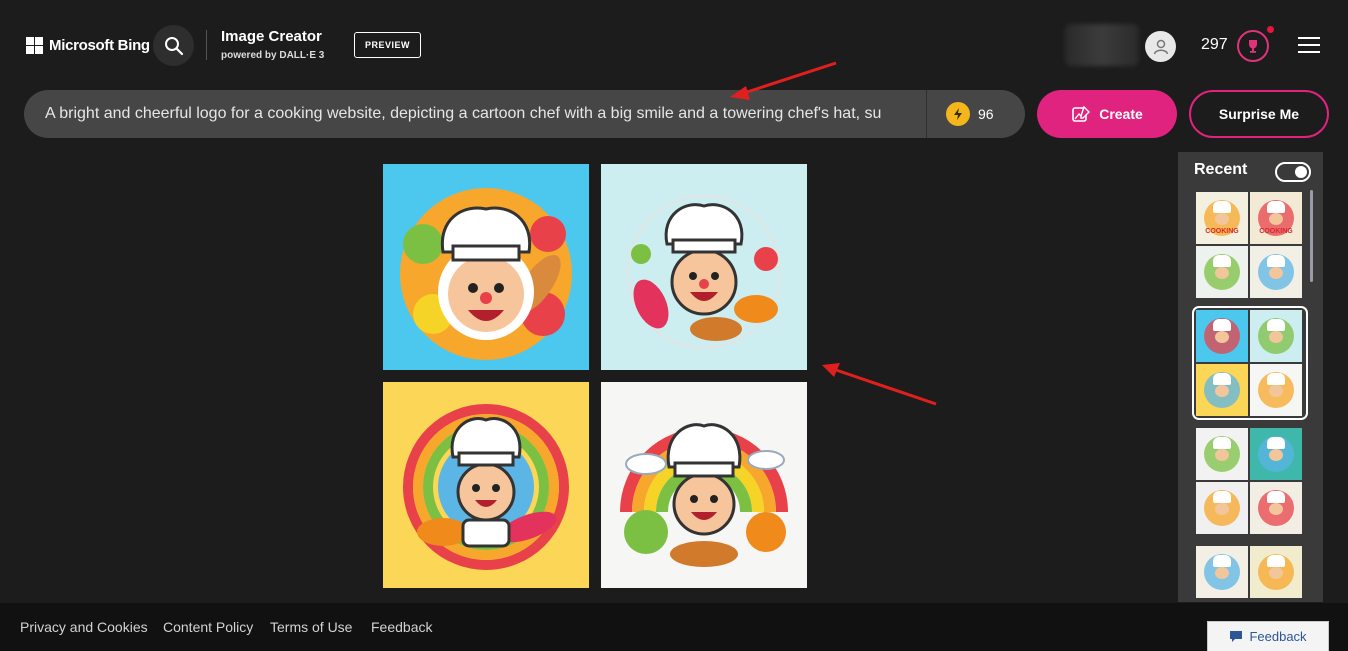  What do you see at coordinates (84, 627) in the screenshot?
I see `footer-link-privacy: Privacy and Cookies` at bounding box center [84, 627].